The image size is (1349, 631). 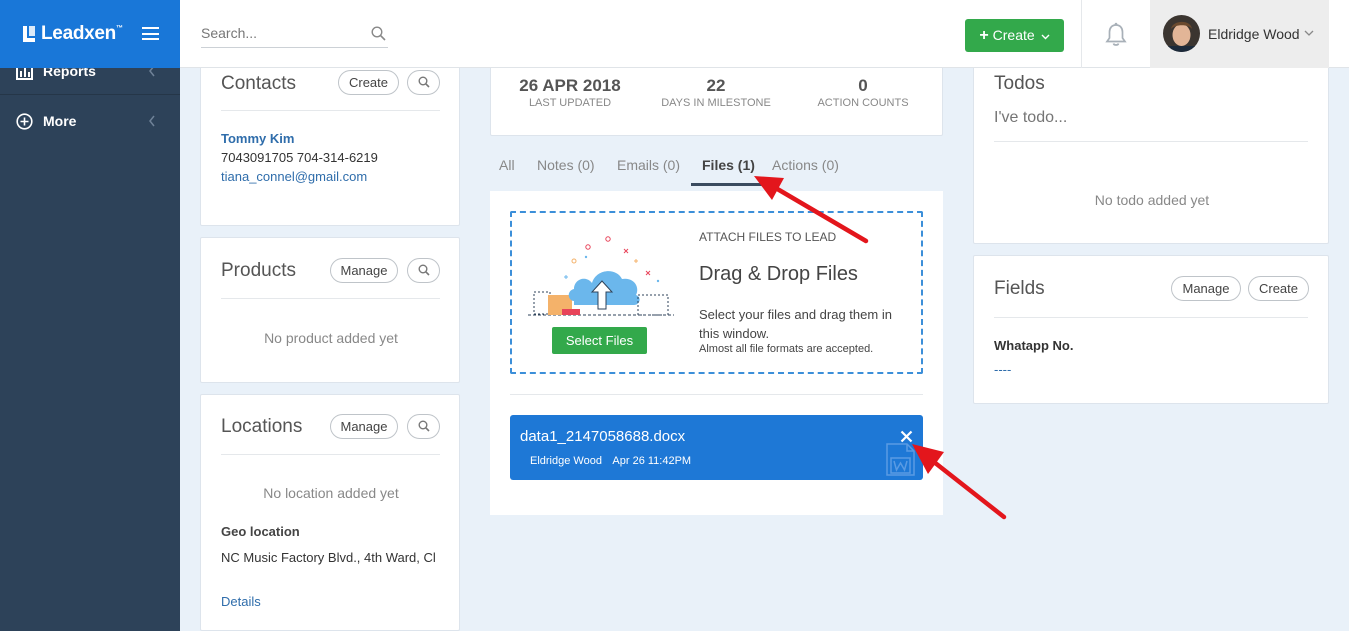 I want to click on brand-bar: Leadxen™, so click(x=90, y=34).